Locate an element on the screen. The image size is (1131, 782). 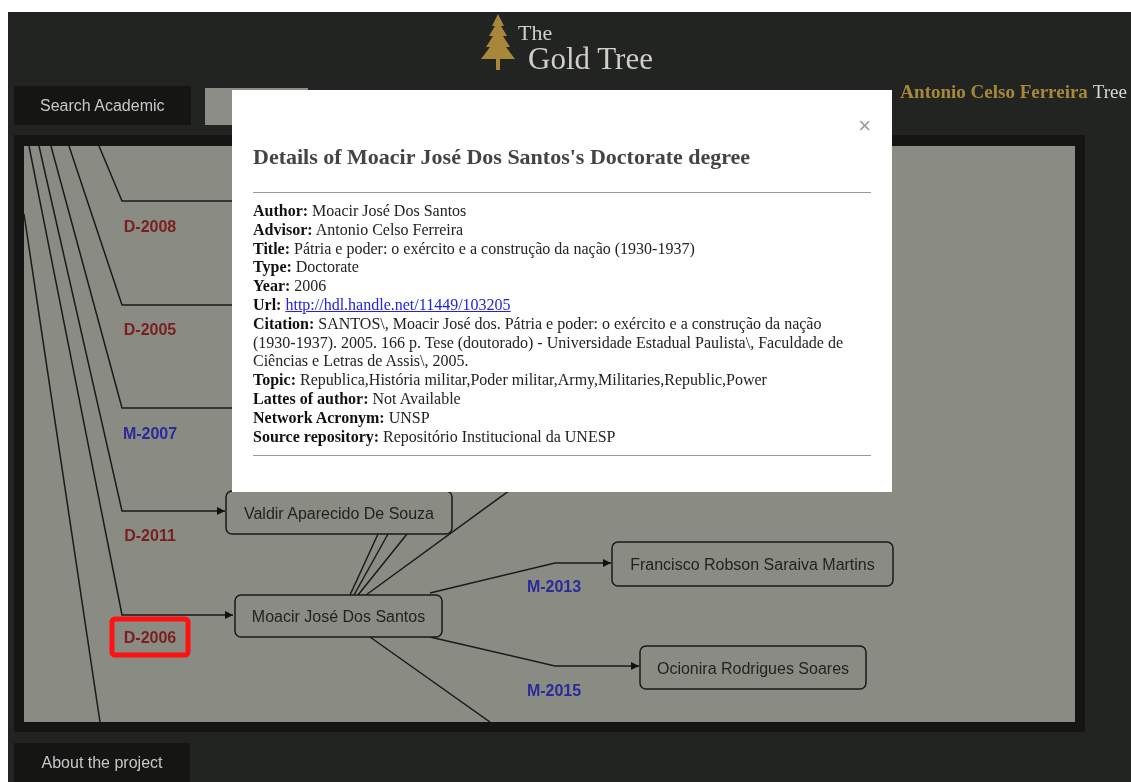
tree-owner-name: Antonio Celso Ferreira is located at coordinates (994, 91).